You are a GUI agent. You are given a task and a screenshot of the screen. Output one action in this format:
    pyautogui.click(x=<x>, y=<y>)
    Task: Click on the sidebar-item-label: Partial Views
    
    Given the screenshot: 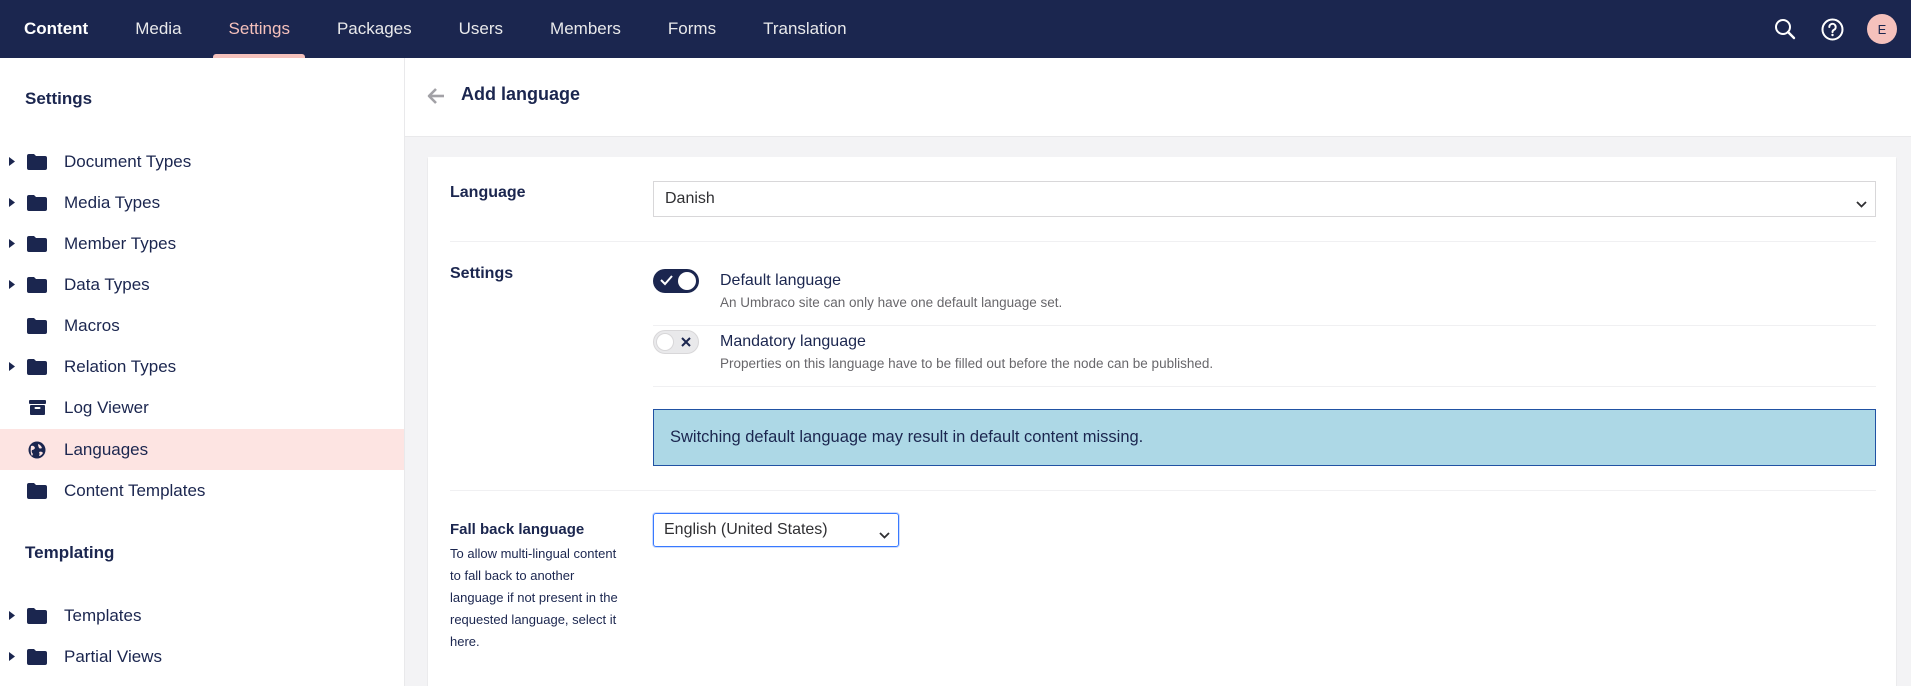 What is the action you would take?
    pyautogui.click(x=113, y=656)
    